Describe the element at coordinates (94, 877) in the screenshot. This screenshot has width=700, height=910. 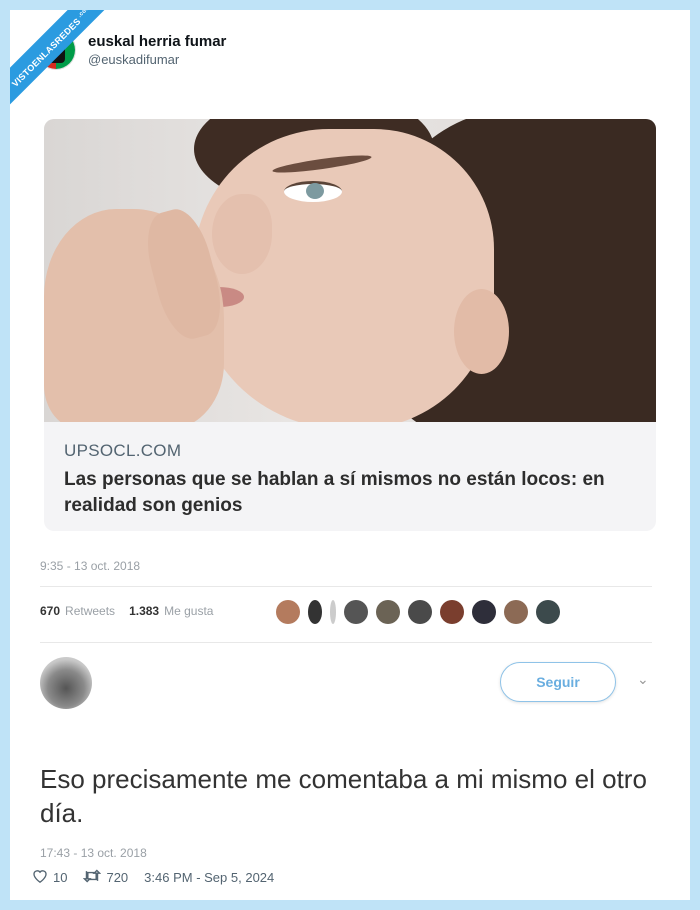
I see `retweet-icon` at that location.